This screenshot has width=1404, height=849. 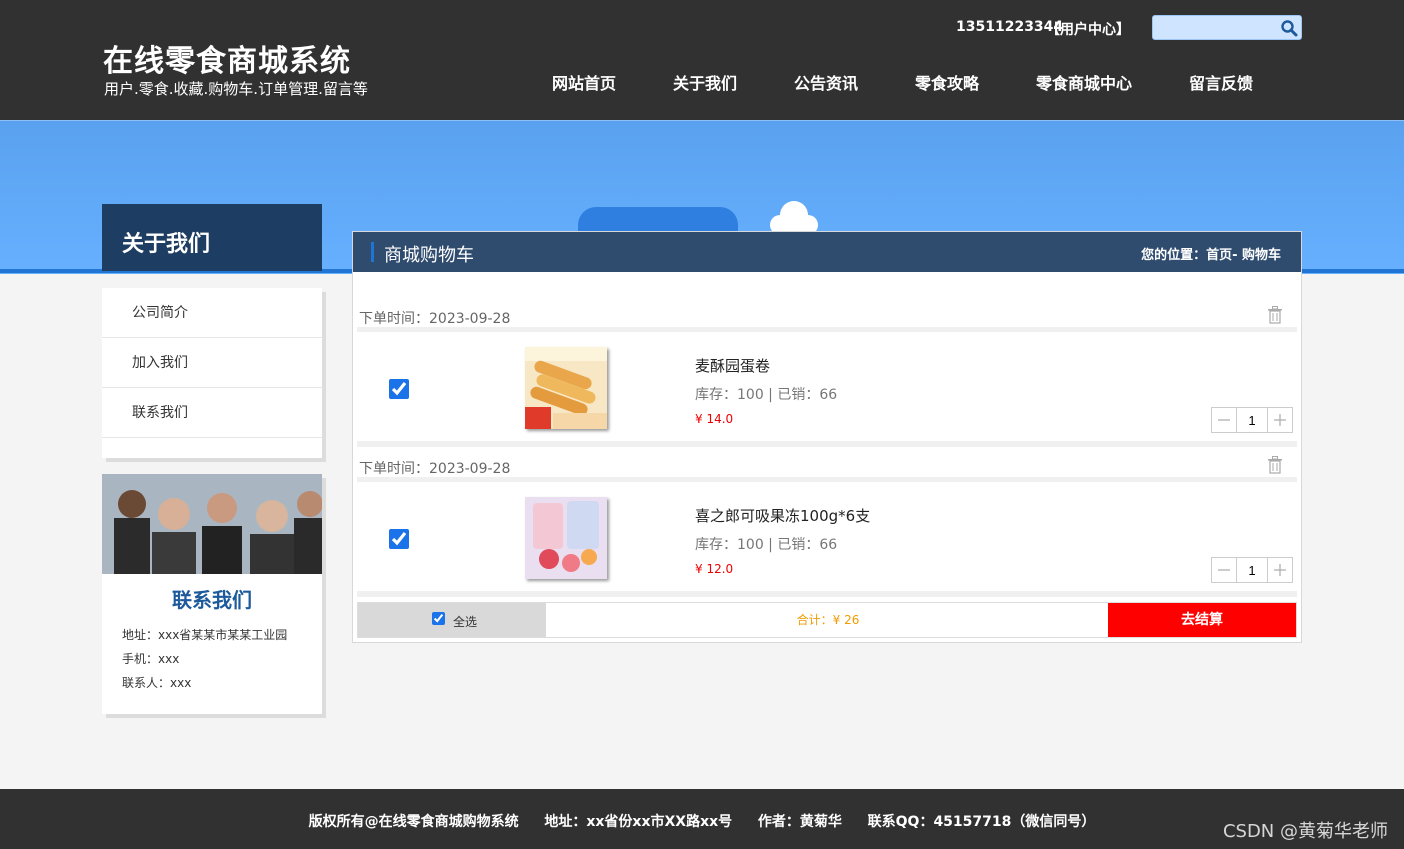 I want to click on nav-home: 网站首页, so click(x=584, y=82).